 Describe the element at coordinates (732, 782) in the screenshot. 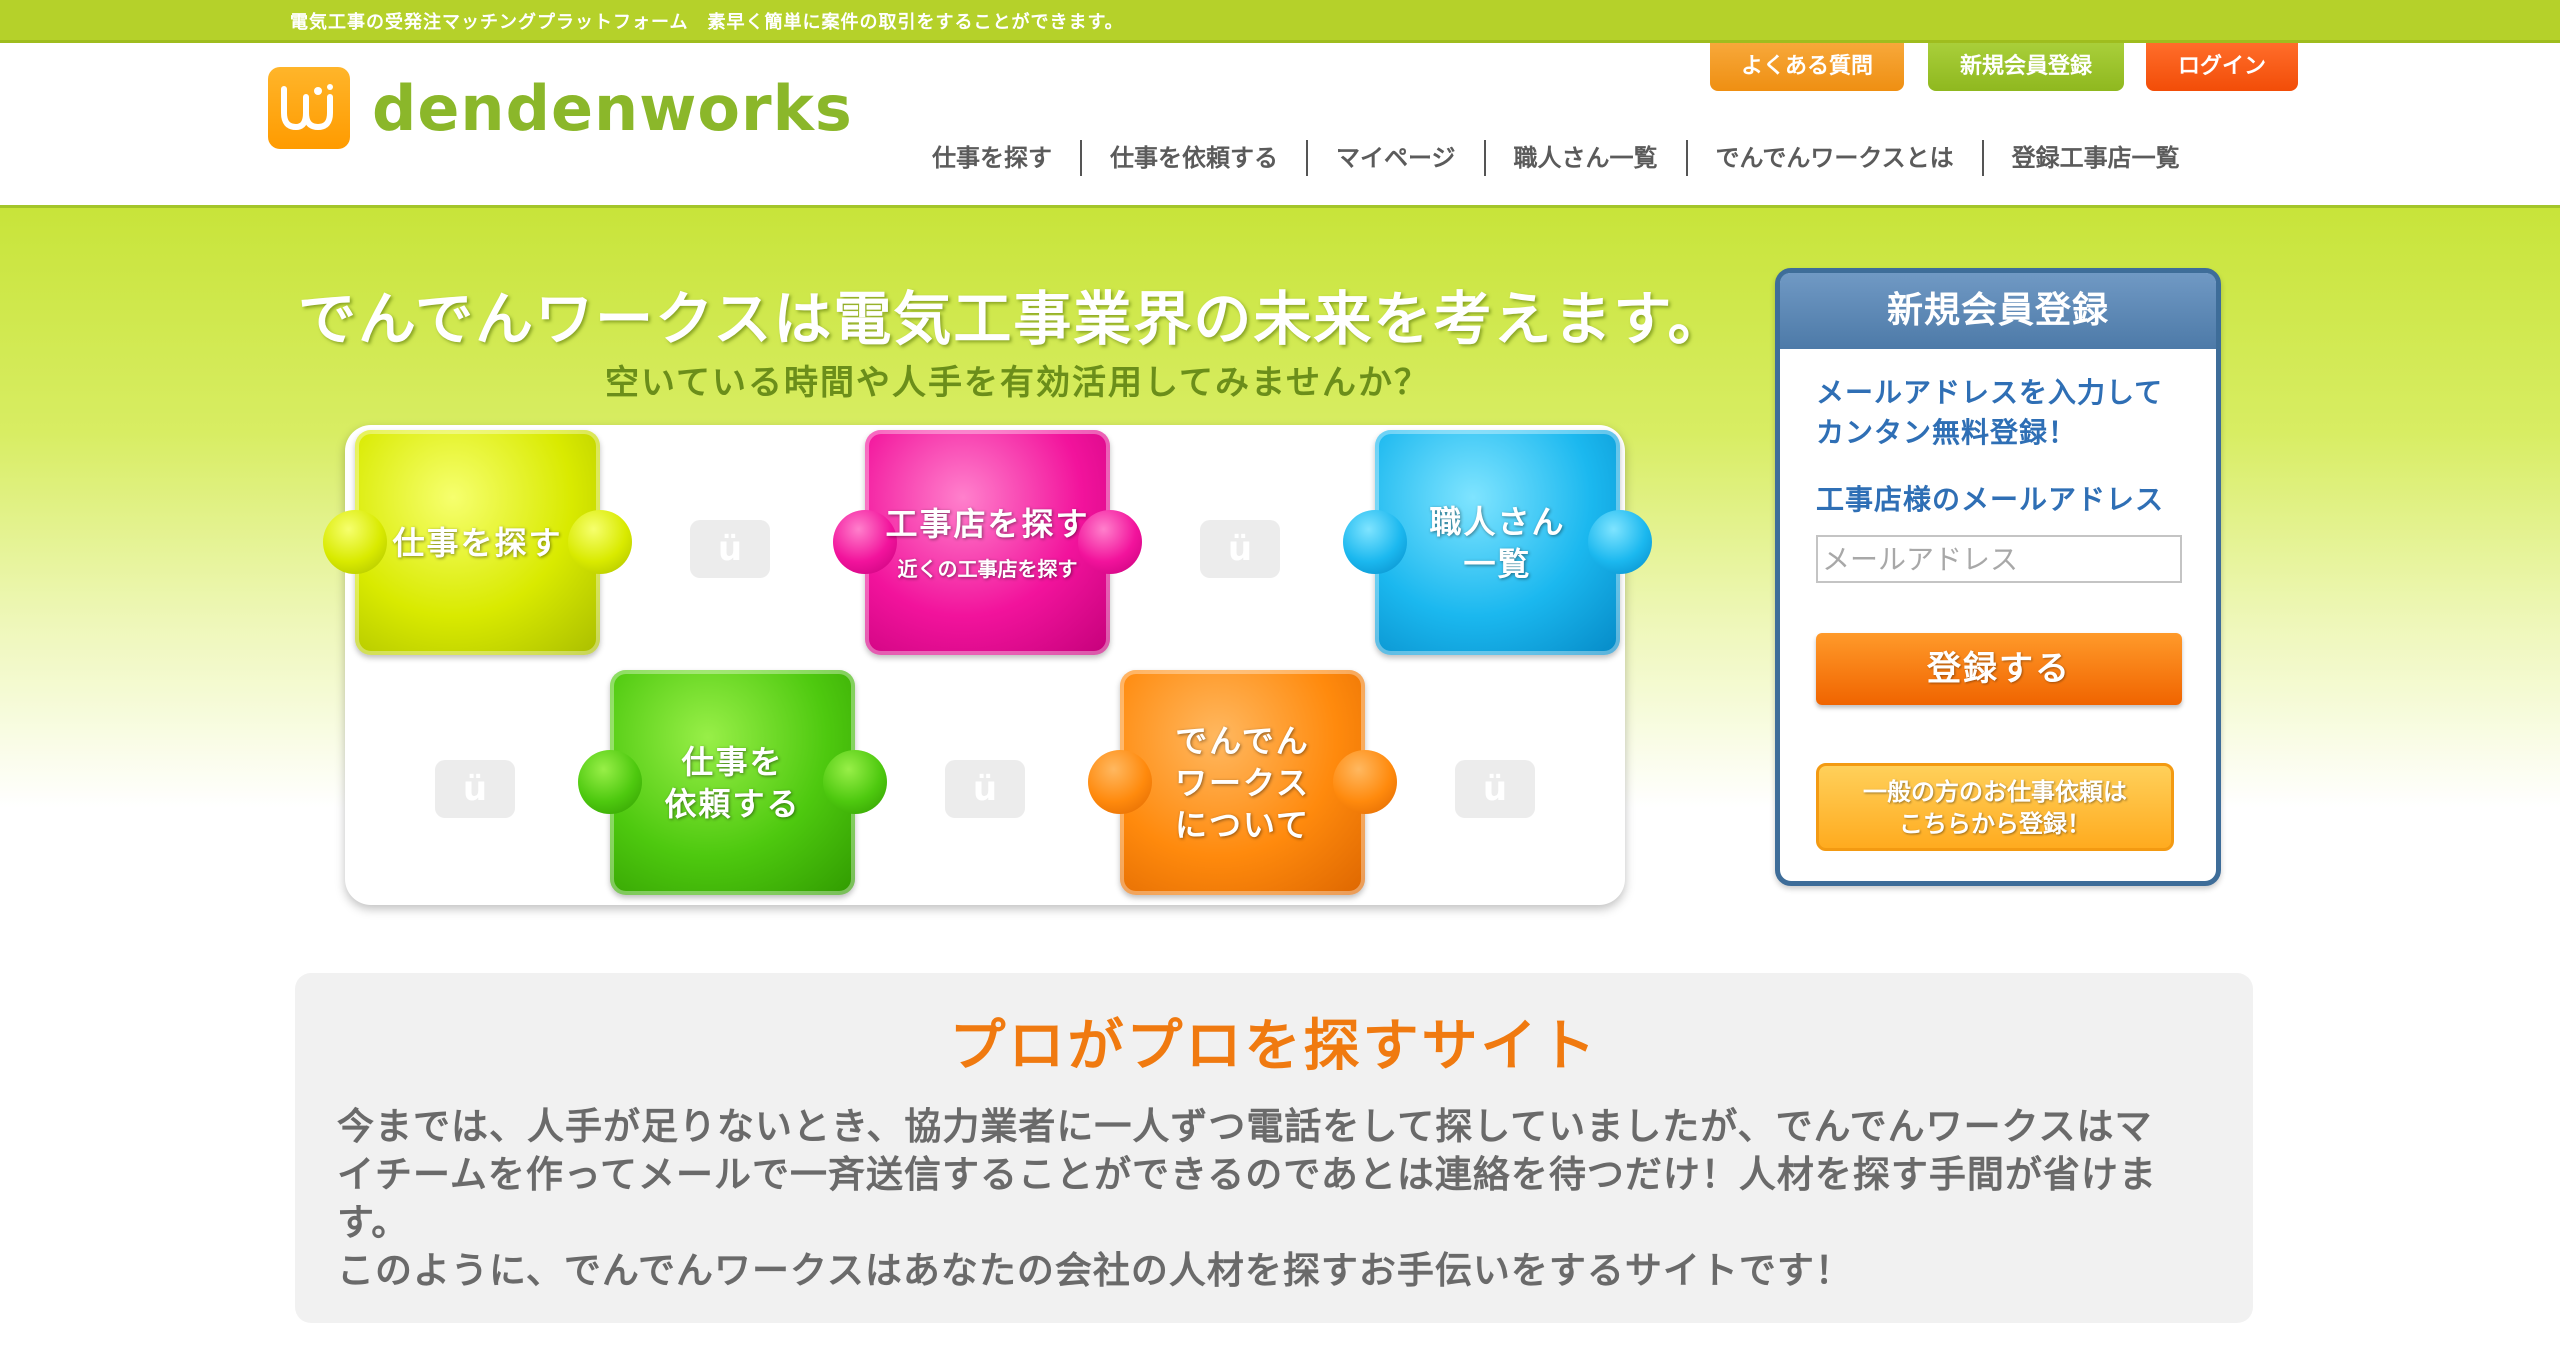

I see `puzzle-request-job: 仕事を 依頼する` at that location.